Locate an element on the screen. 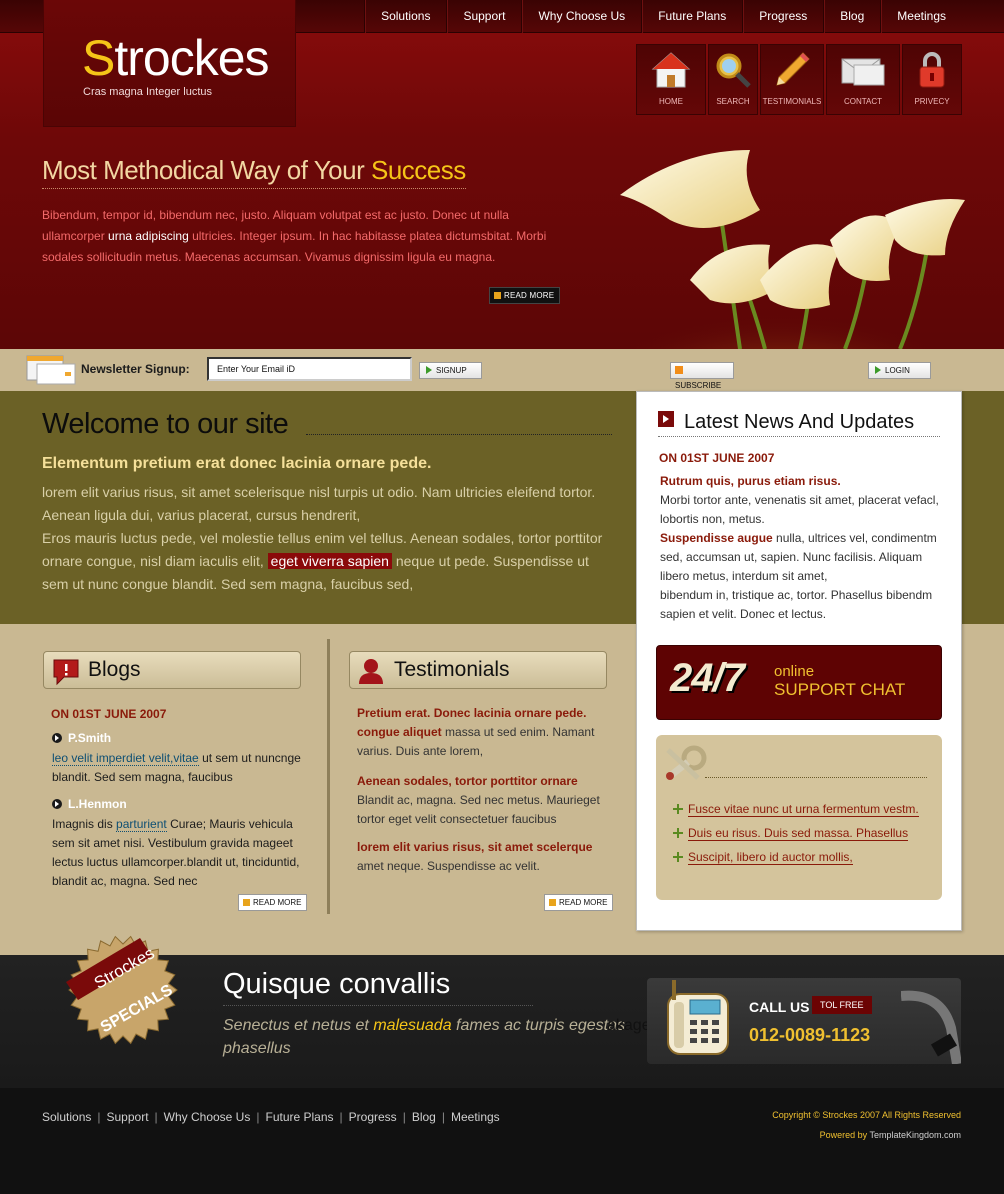  testimonials-title: Testimonials is located at coordinates (452, 669).